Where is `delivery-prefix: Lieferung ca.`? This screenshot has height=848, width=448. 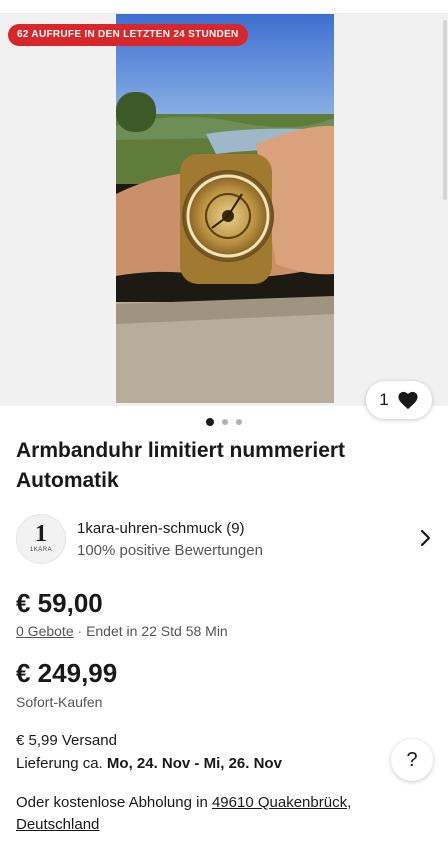
delivery-prefix: Lieferung ca. is located at coordinates (61, 763).